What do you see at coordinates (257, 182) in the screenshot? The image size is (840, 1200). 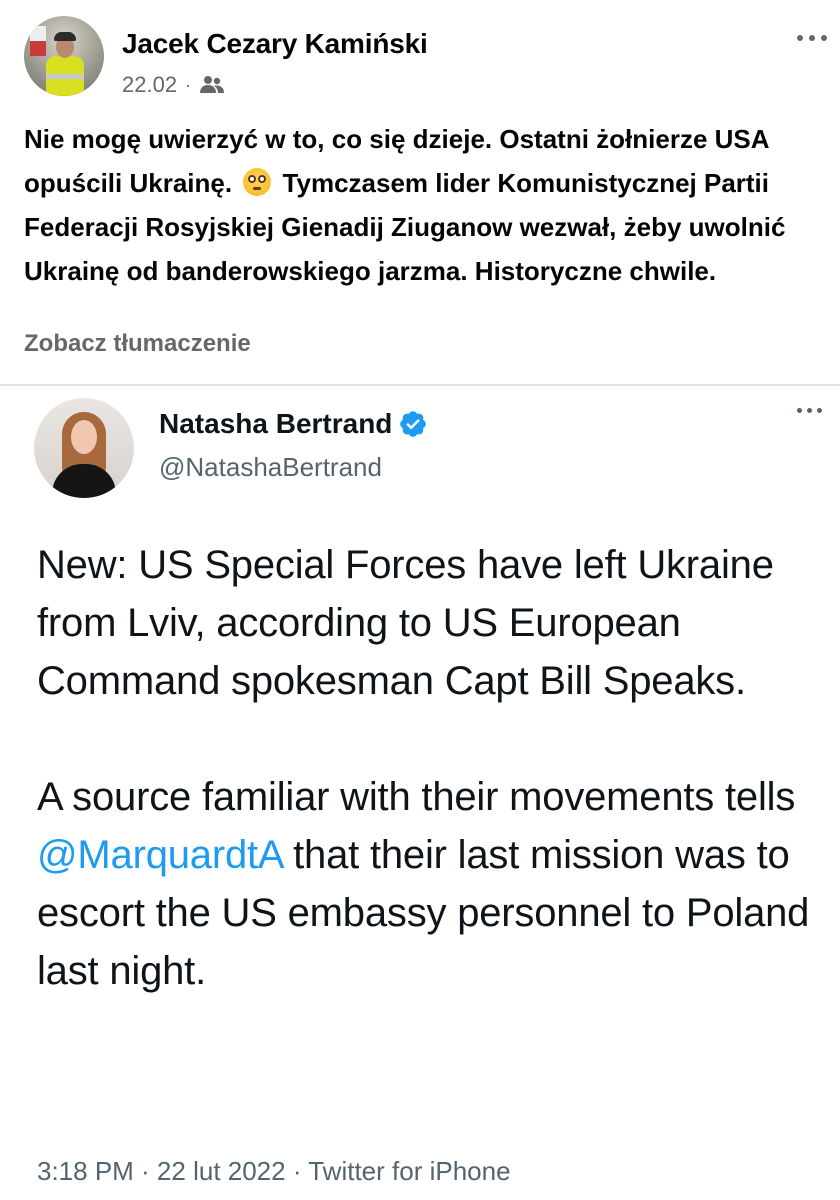 I see `flushed-face-emoji-icon` at bounding box center [257, 182].